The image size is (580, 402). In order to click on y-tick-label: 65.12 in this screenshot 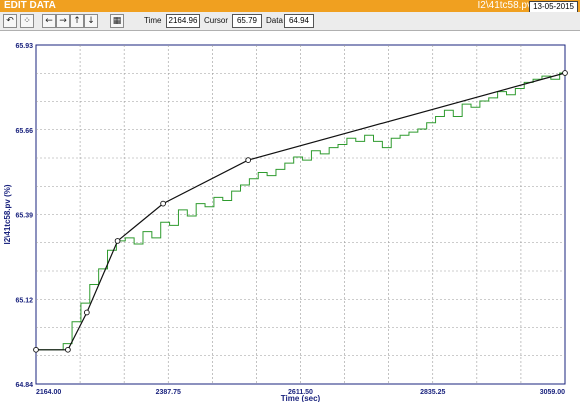, I will do `click(24, 300)`.